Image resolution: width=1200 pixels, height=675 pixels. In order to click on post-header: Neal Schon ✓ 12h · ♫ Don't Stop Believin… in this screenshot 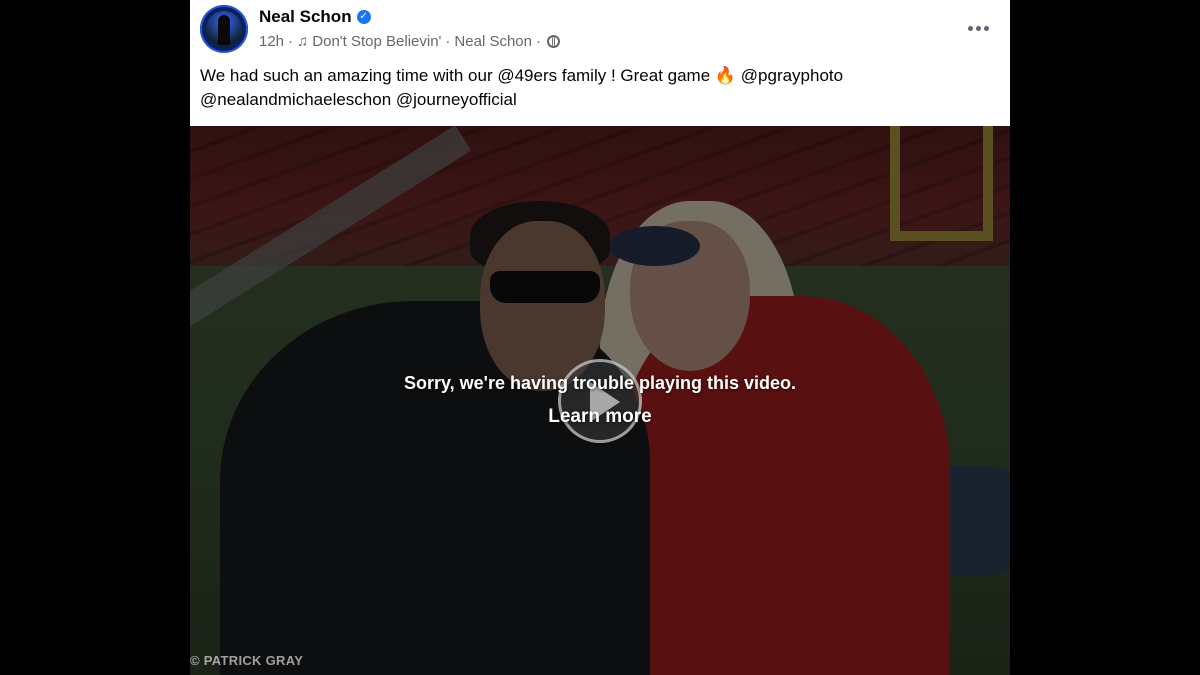, I will do `click(600, 30)`.